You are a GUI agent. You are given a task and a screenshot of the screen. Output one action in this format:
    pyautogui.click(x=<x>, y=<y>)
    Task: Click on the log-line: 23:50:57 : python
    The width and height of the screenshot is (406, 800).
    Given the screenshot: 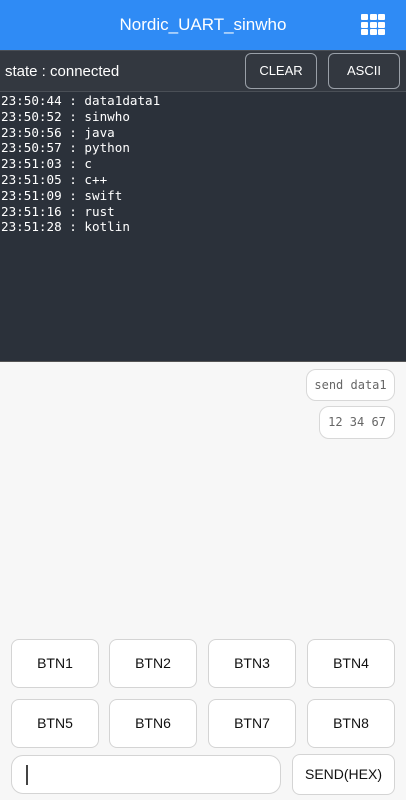 What is the action you would take?
    pyautogui.click(x=65, y=148)
    